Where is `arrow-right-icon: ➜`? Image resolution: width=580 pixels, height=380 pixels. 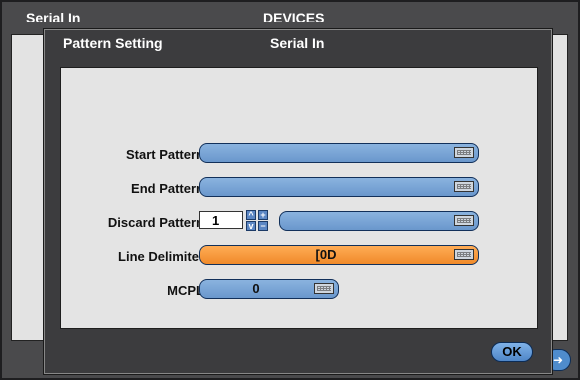
arrow-right-icon: ➜ is located at coordinates (558, 360).